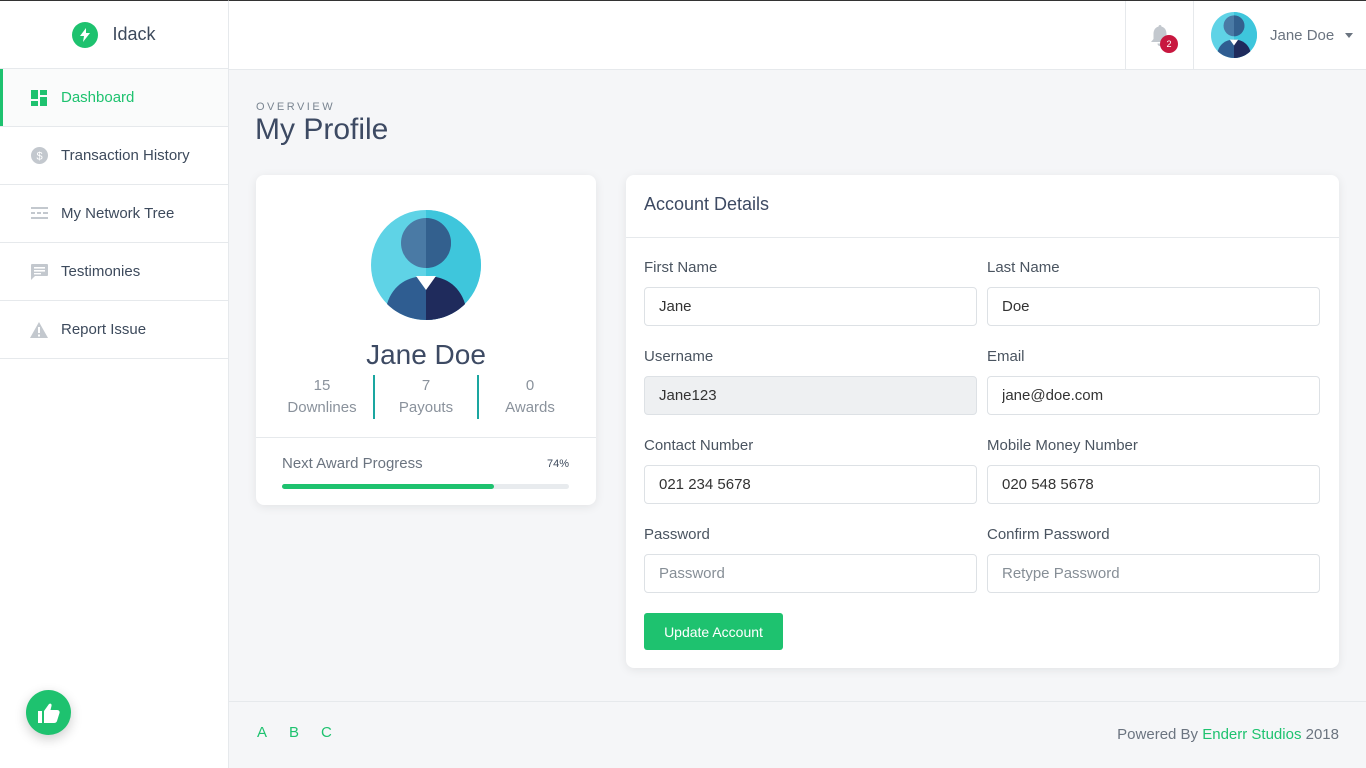 Image resolution: width=1366 pixels, height=768 pixels. I want to click on sidebar-item-dashboard: Dashboard, so click(114, 98).